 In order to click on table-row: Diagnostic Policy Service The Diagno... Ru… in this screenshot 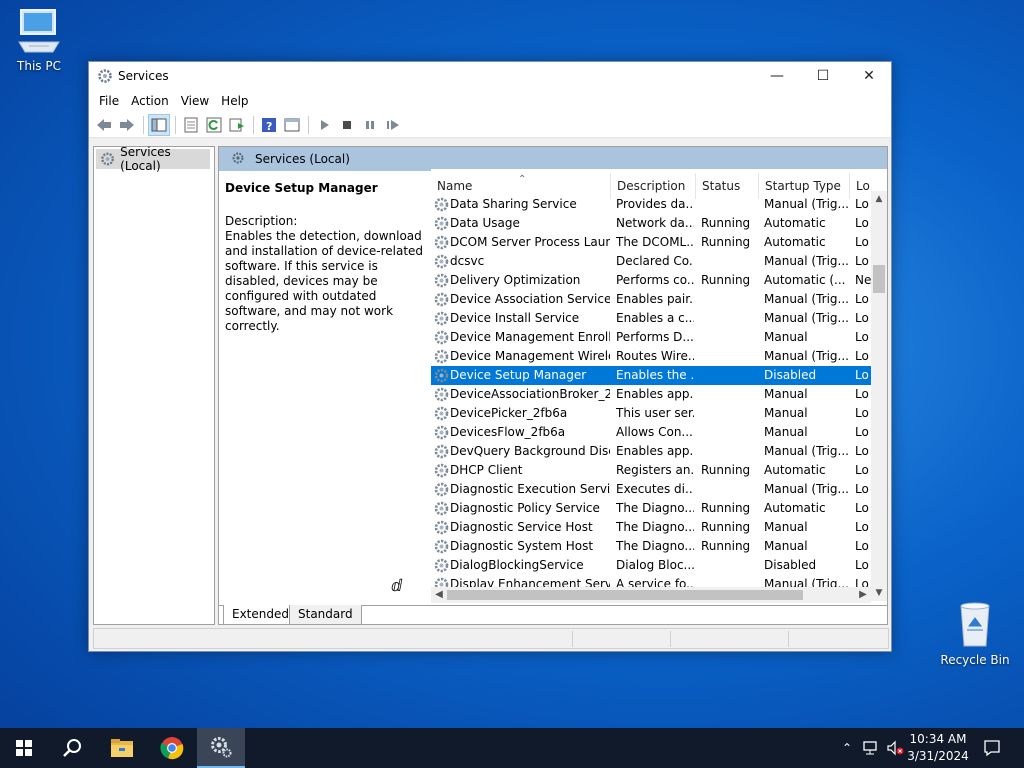, I will do `click(651, 508)`.